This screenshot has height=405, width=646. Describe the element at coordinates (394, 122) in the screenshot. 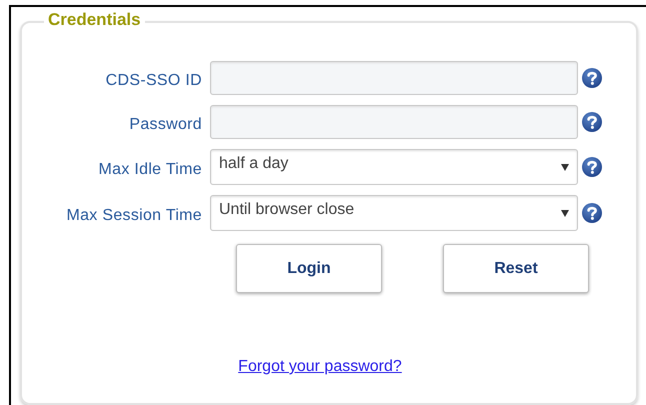

I see `password-field` at that location.